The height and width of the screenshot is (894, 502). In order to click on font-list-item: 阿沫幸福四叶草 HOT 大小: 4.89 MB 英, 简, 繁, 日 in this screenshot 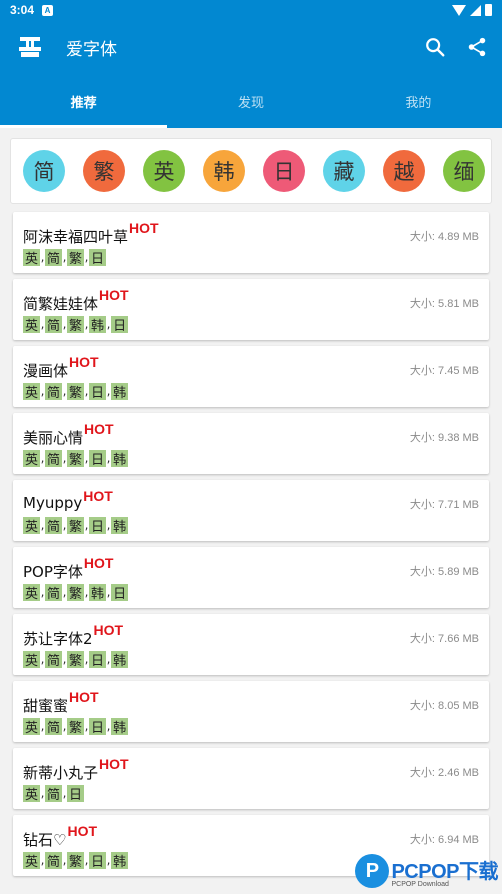, I will do `click(251, 242)`.